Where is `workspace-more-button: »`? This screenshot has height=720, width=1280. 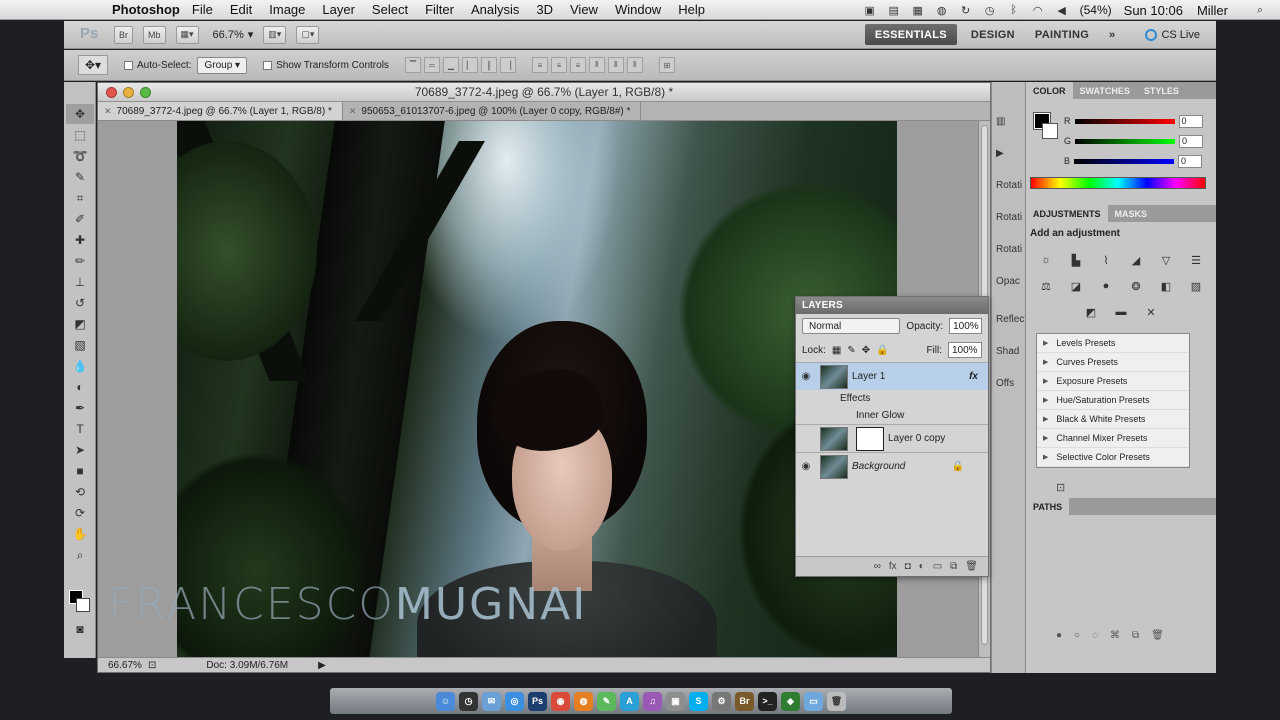
workspace-more-button: » is located at coordinates (1112, 35).